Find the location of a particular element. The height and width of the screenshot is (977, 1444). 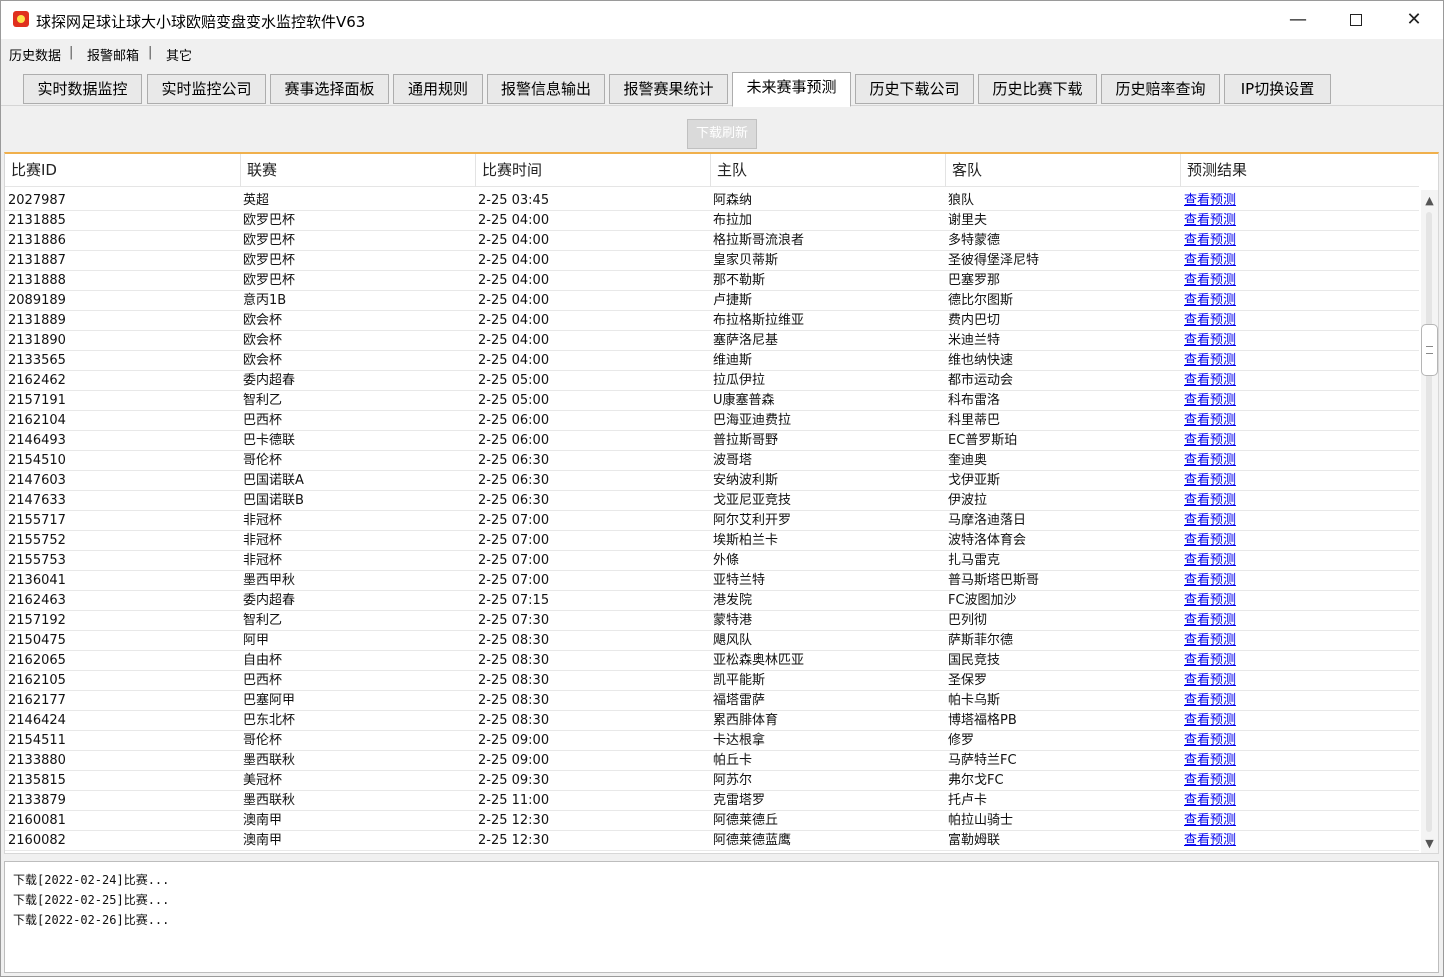

scroll-thumb is located at coordinates (1429, 350).